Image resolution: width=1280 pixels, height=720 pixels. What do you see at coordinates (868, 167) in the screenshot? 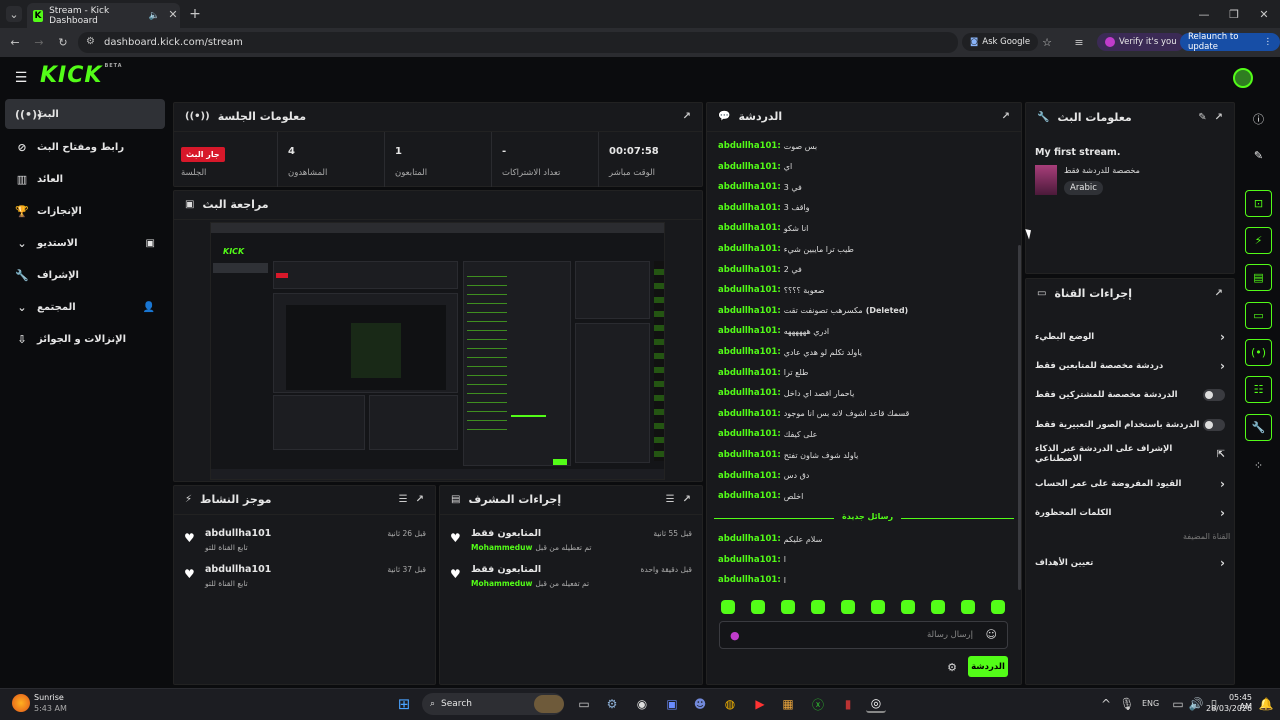
I see `chat-message: abdullha101: اي` at bounding box center [868, 167].